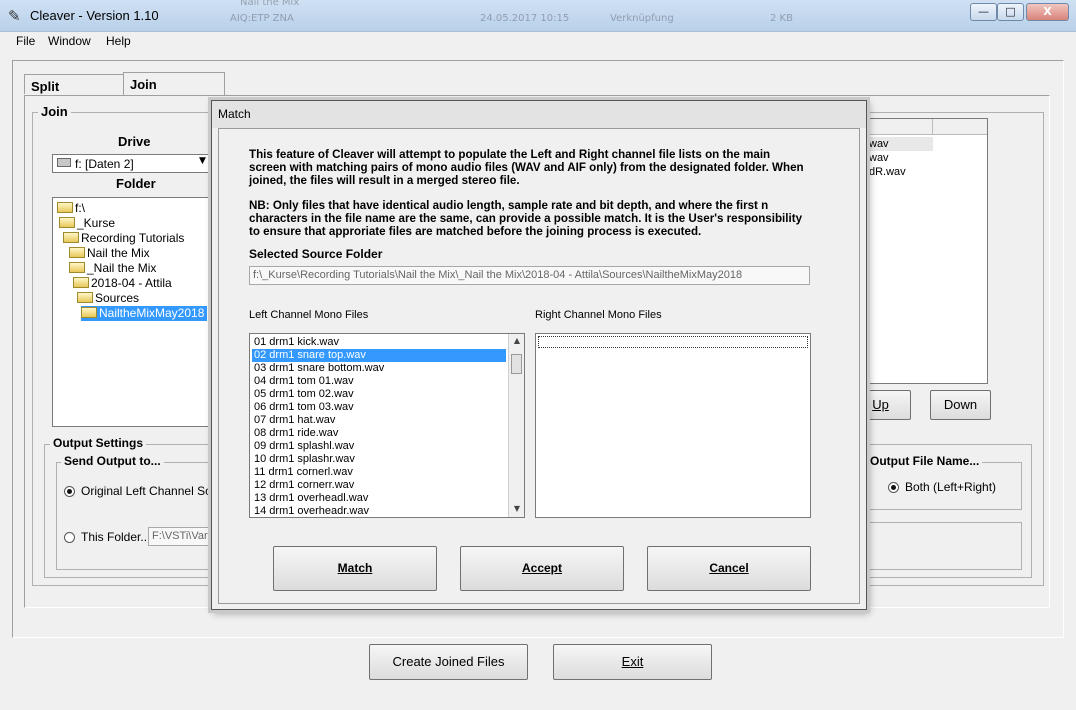 The width and height of the screenshot is (1076, 710). What do you see at coordinates (296, 433) in the screenshot?
I see `list-item: 08 drm1 ride.wav` at bounding box center [296, 433].